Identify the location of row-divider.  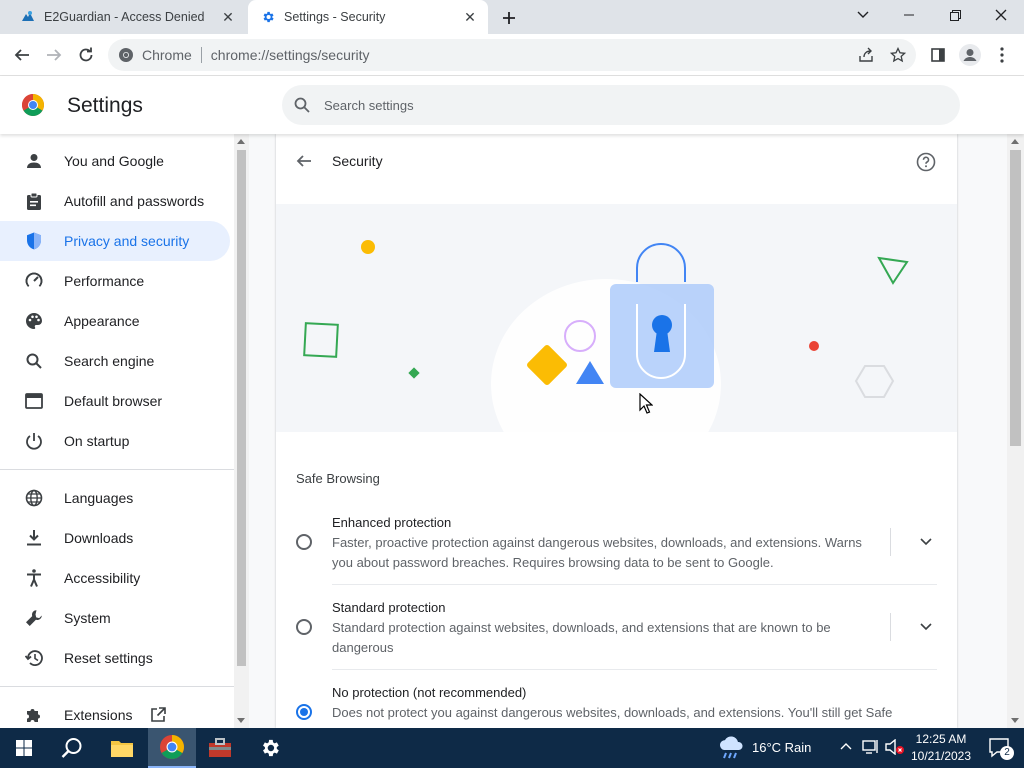
(634, 669).